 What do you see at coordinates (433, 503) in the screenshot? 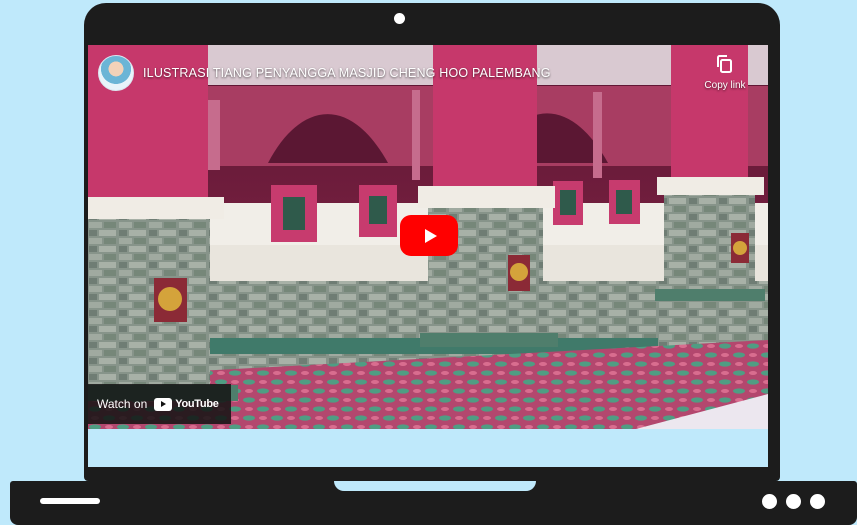
I see `laptop-base` at bounding box center [433, 503].